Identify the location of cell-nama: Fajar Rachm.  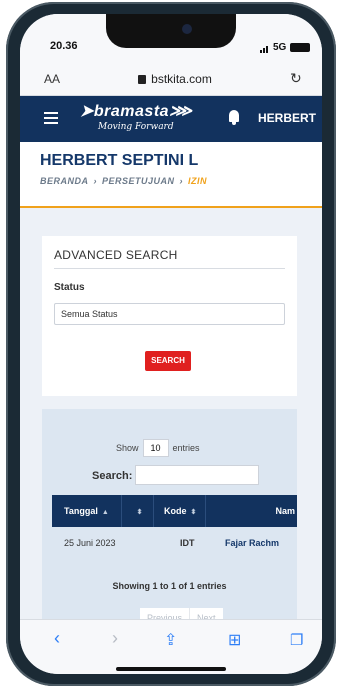
(252, 543).